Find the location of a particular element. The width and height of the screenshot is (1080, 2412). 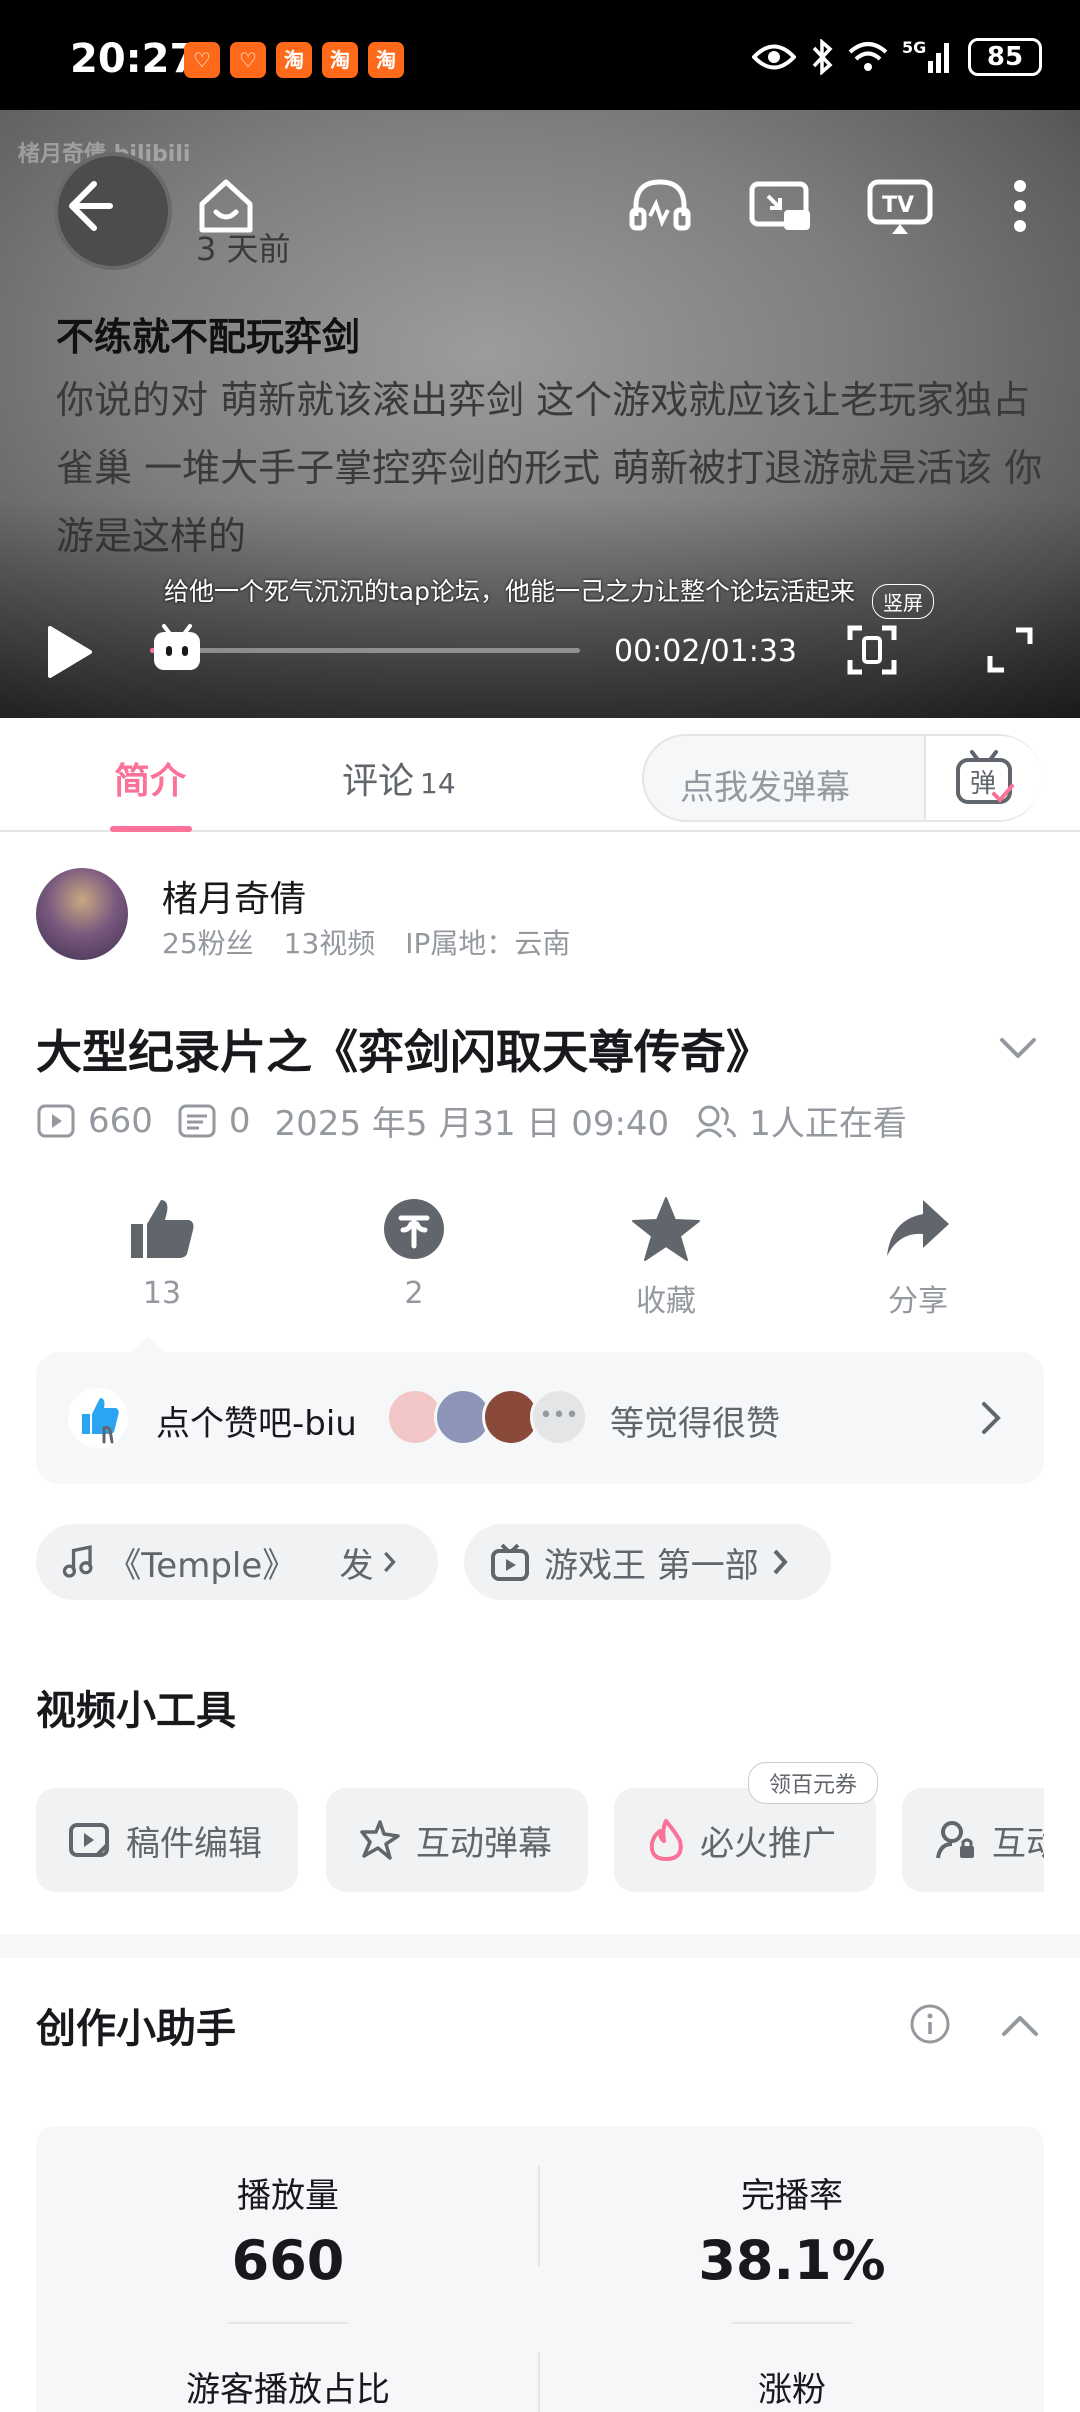

metric-value: 38.1% is located at coordinates (792, 2260).